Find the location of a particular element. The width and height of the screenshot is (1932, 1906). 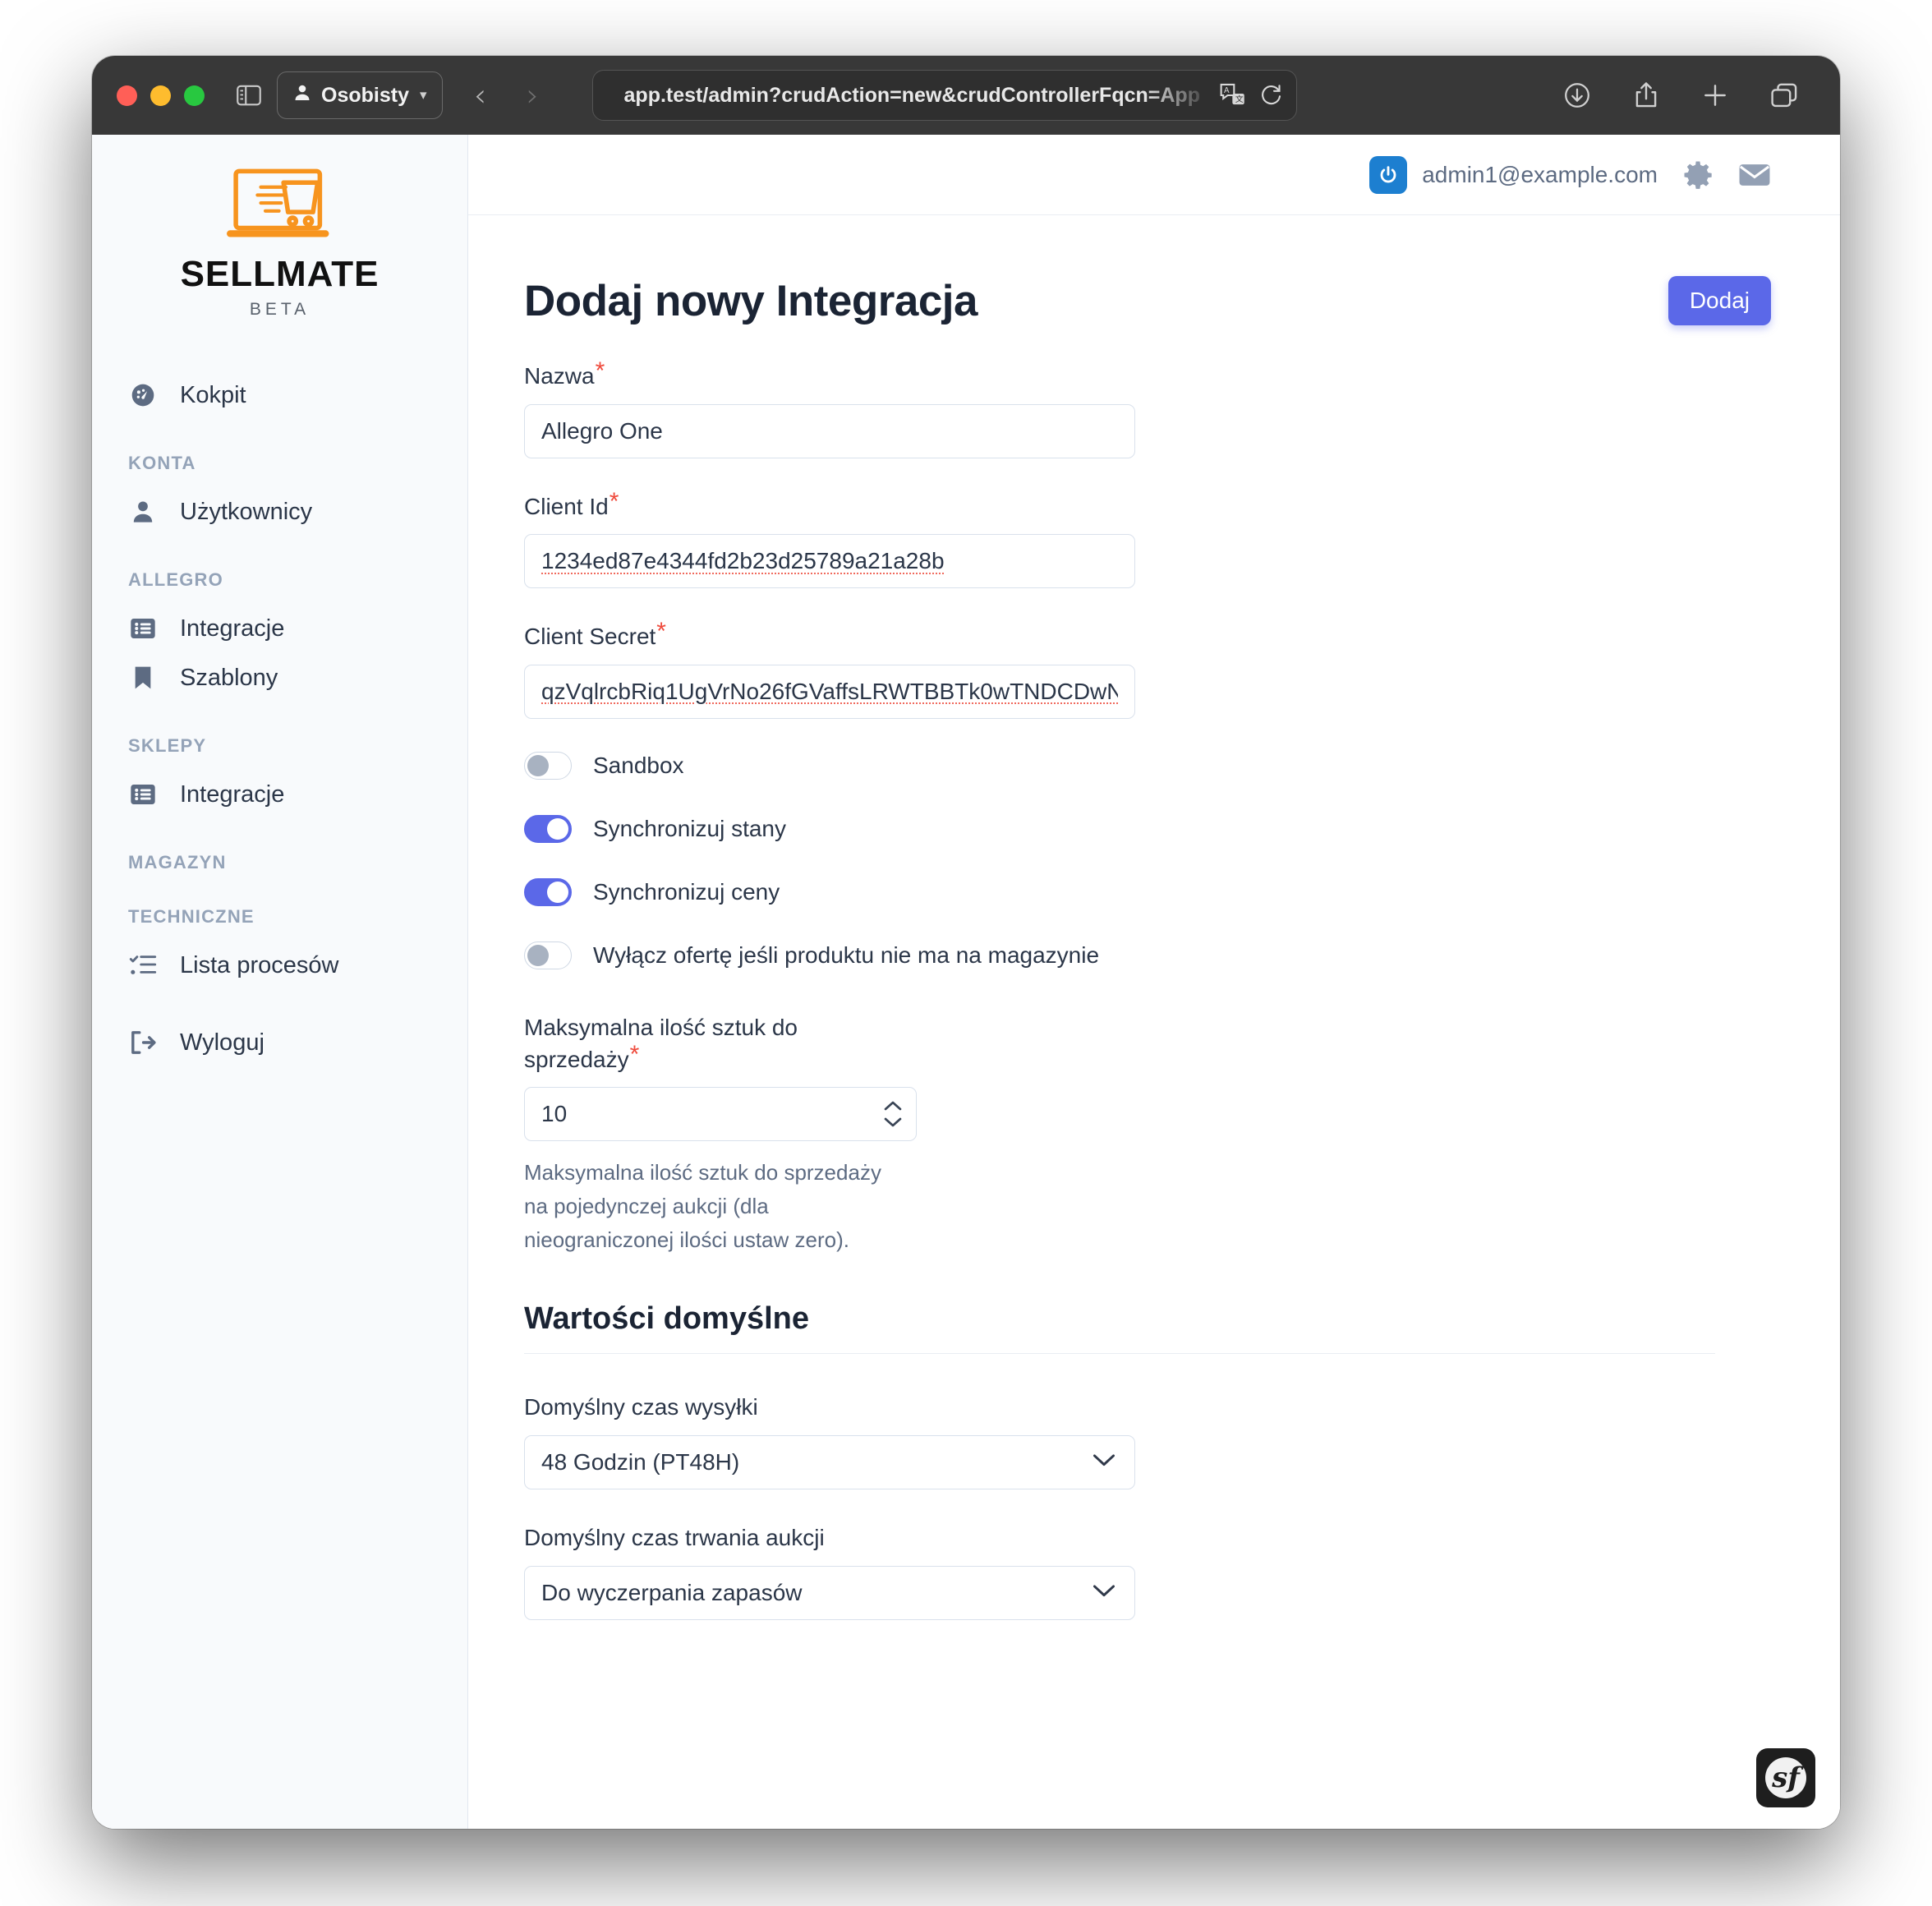

section-divider is located at coordinates (1119, 1354).